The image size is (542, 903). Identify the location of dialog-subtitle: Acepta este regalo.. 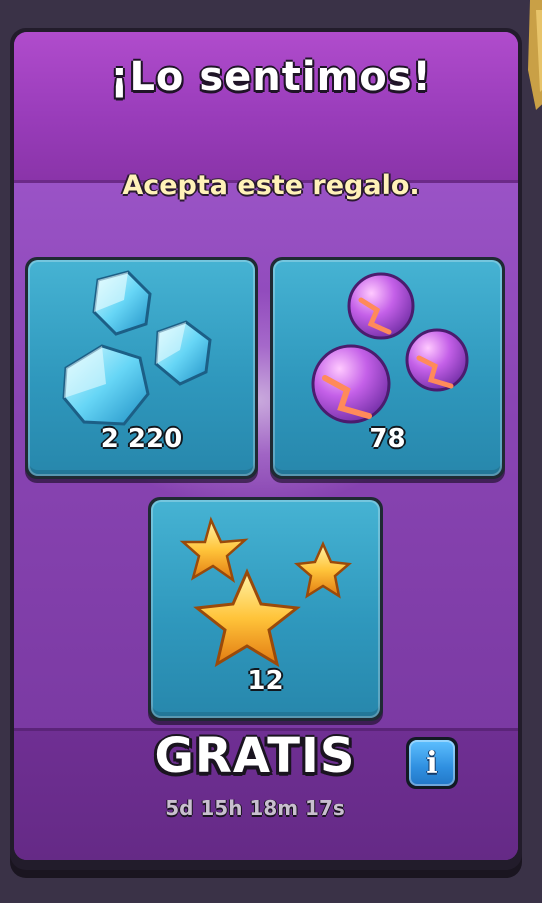
(271, 185).